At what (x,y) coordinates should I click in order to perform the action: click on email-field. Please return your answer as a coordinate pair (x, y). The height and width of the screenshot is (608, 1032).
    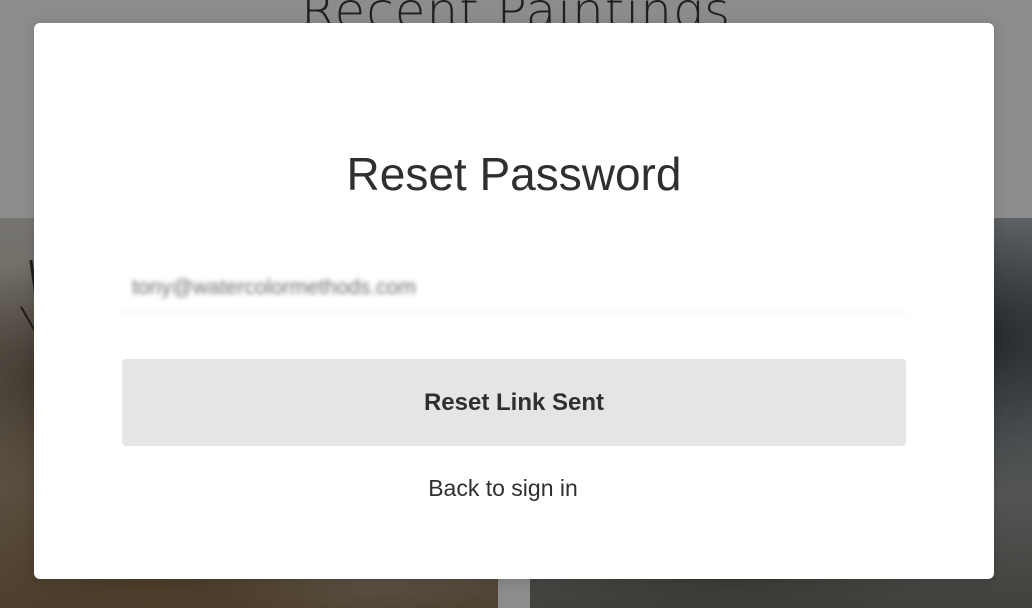
    Looking at the image, I should click on (514, 288).